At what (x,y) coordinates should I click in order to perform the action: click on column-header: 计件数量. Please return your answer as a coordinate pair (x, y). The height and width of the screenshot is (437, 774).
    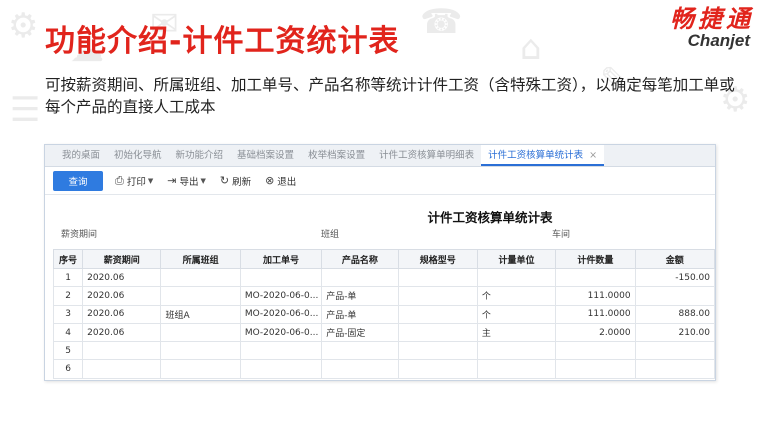
    Looking at the image, I should click on (595, 259).